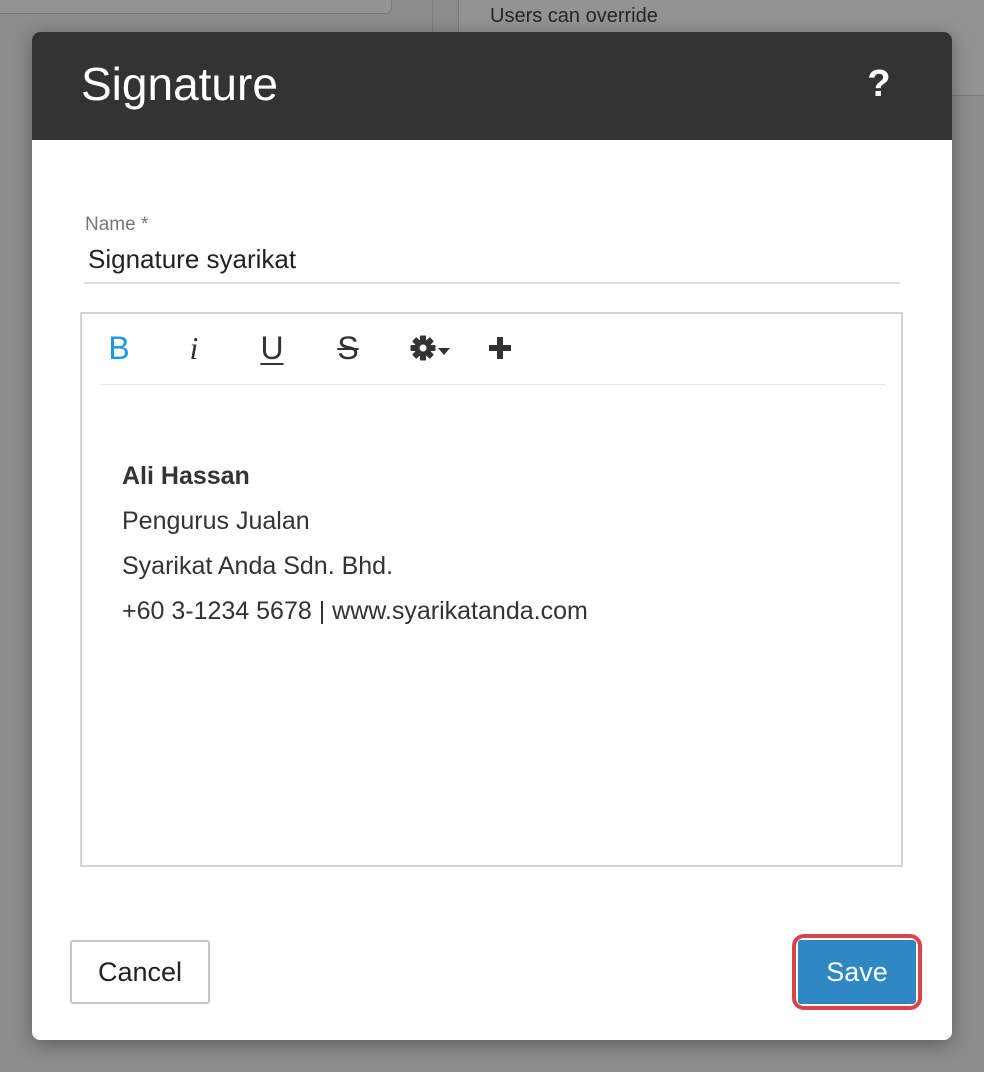  I want to click on save-button: Save, so click(857, 972).